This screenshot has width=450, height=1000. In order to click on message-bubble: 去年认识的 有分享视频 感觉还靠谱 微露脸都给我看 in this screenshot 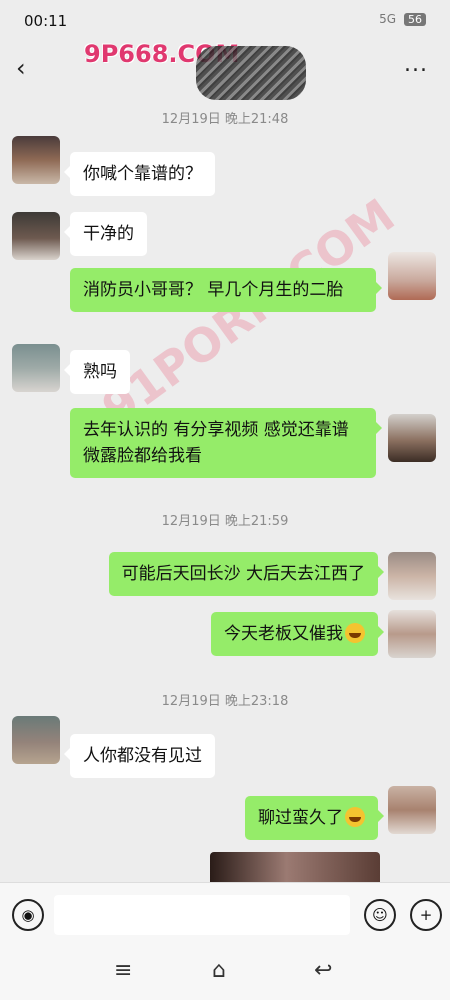, I will do `click(226, 443)`.